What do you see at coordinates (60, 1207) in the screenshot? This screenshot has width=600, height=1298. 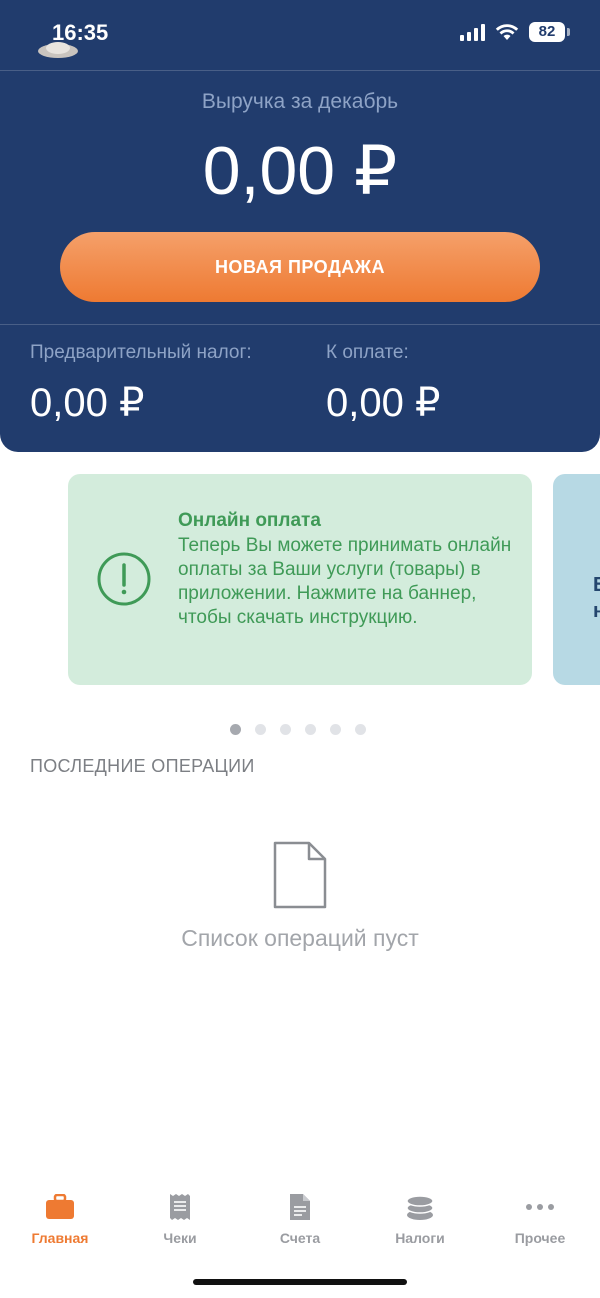 I see `briefcase-icon` at bounding box center [60, 1207].